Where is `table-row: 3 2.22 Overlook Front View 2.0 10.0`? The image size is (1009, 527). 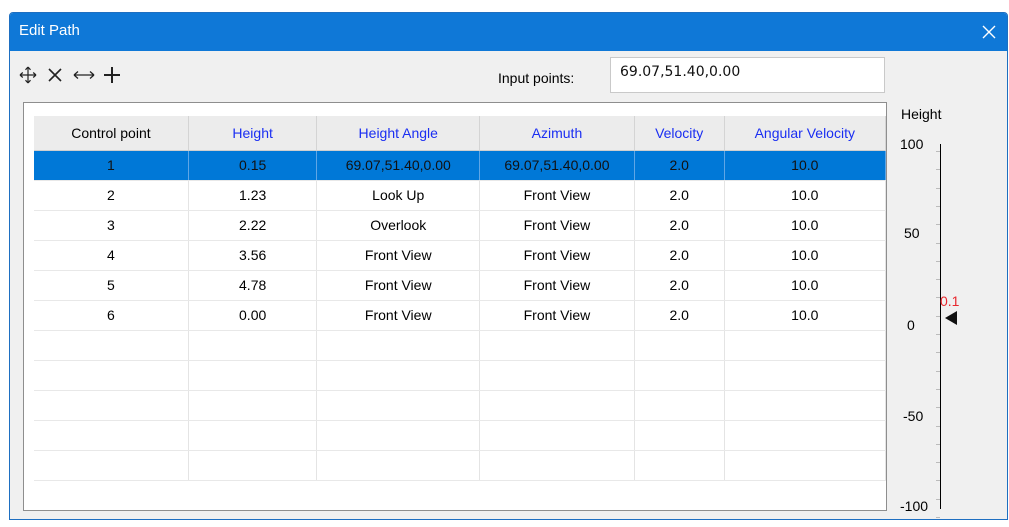
table-row: 3 2.22 Overlook Front View 2.0 10.0 is located at coordinates (460, 225).